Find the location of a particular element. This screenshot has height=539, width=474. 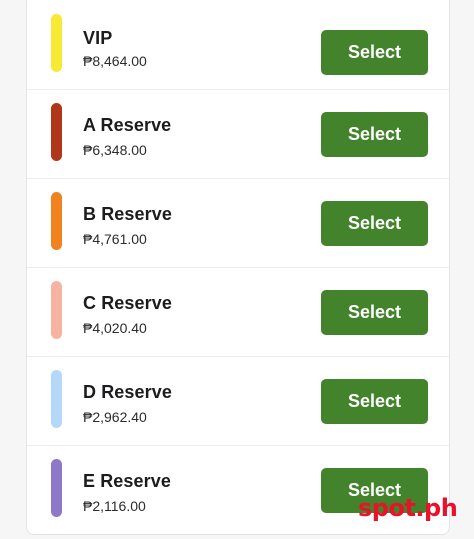

tier-price: ₱2,116.00 is located at coordinates (114, 506).